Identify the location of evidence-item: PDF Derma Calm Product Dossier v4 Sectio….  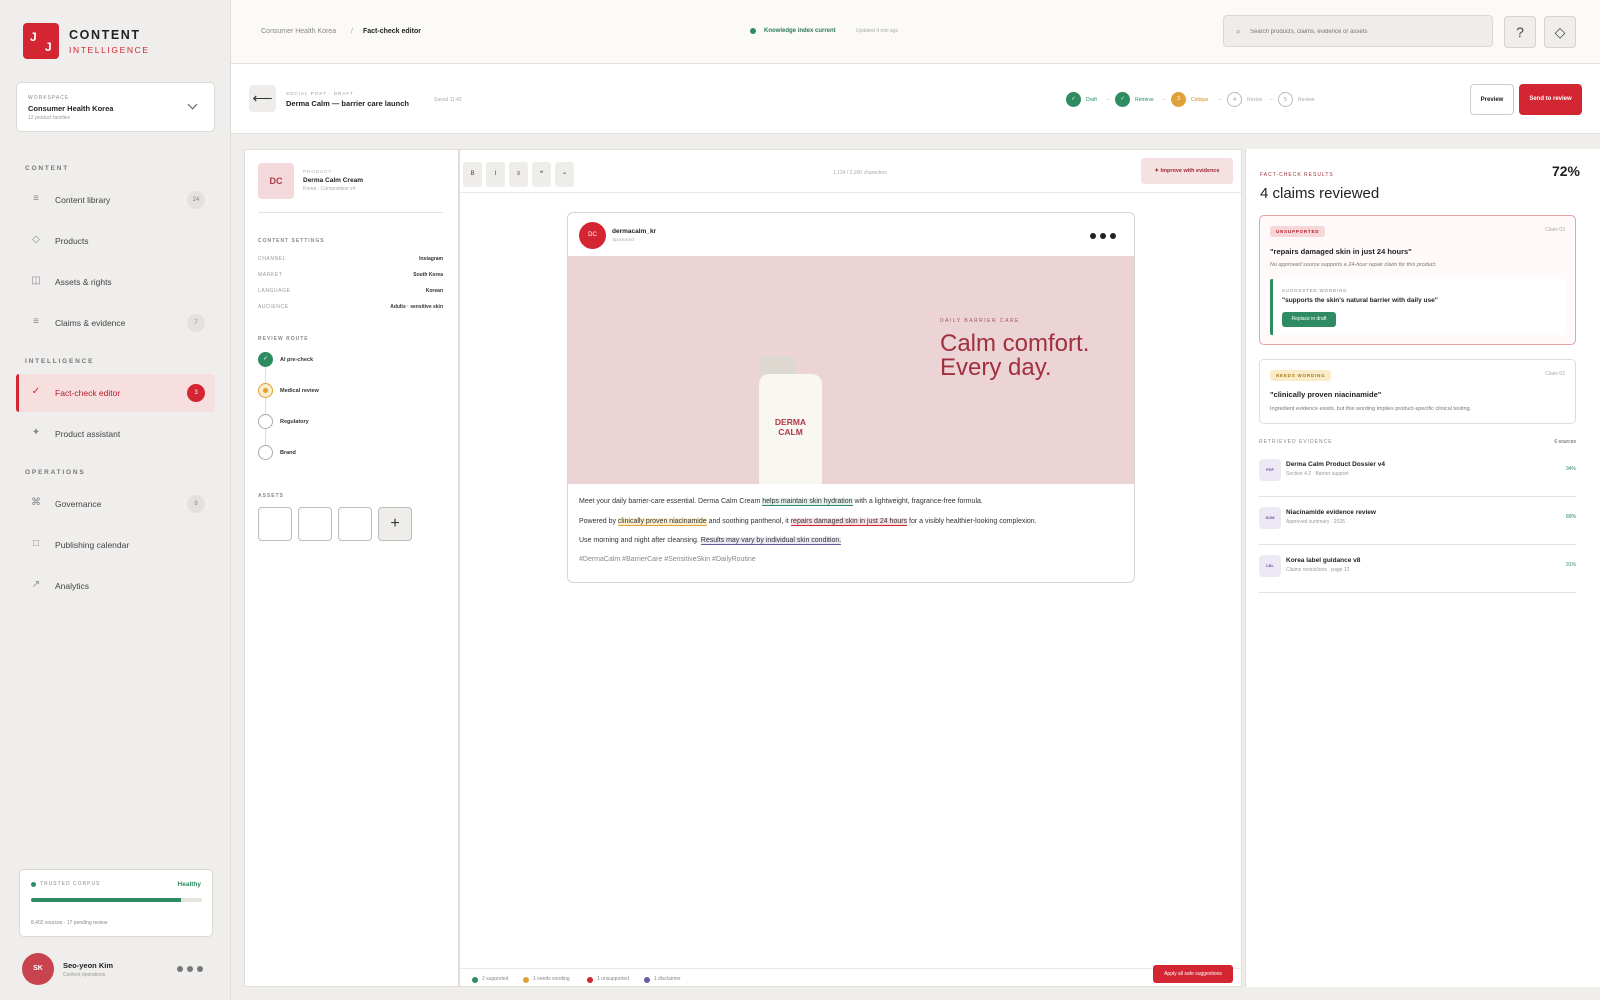
(1417, 477).